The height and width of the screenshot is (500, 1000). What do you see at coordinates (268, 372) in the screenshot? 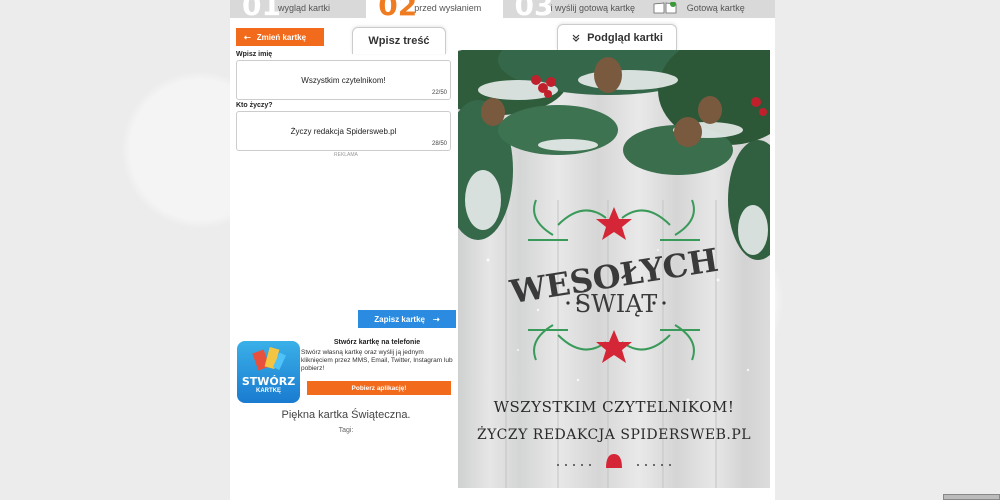
I see `app-icon: STWÓRZ KARTKĘ` at bounding box center [268, 372].